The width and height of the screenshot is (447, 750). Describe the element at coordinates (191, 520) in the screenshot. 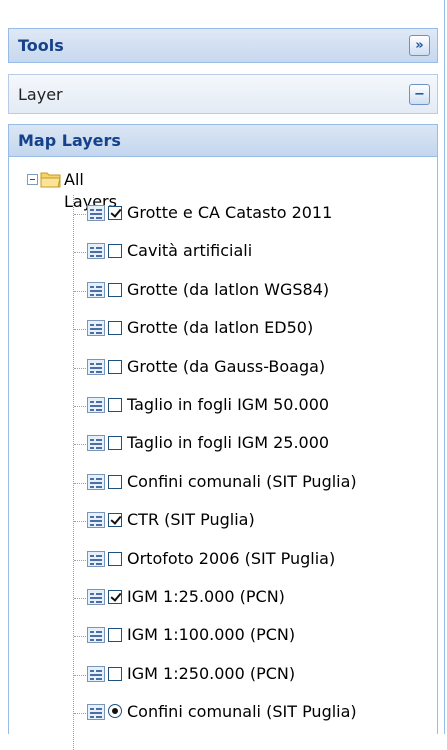

I see `layer-label: CTR (SIT Puglia)` at that location.